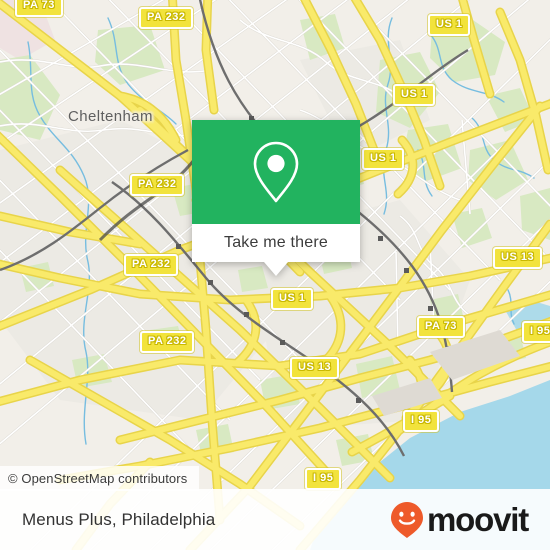 The width and height of the screenshot is (550, 550). What do you see at coordinates (157, 185) in the screenshot?
I see `shield-pa-232-mid: PA 232` at bounding box center [157, 185].